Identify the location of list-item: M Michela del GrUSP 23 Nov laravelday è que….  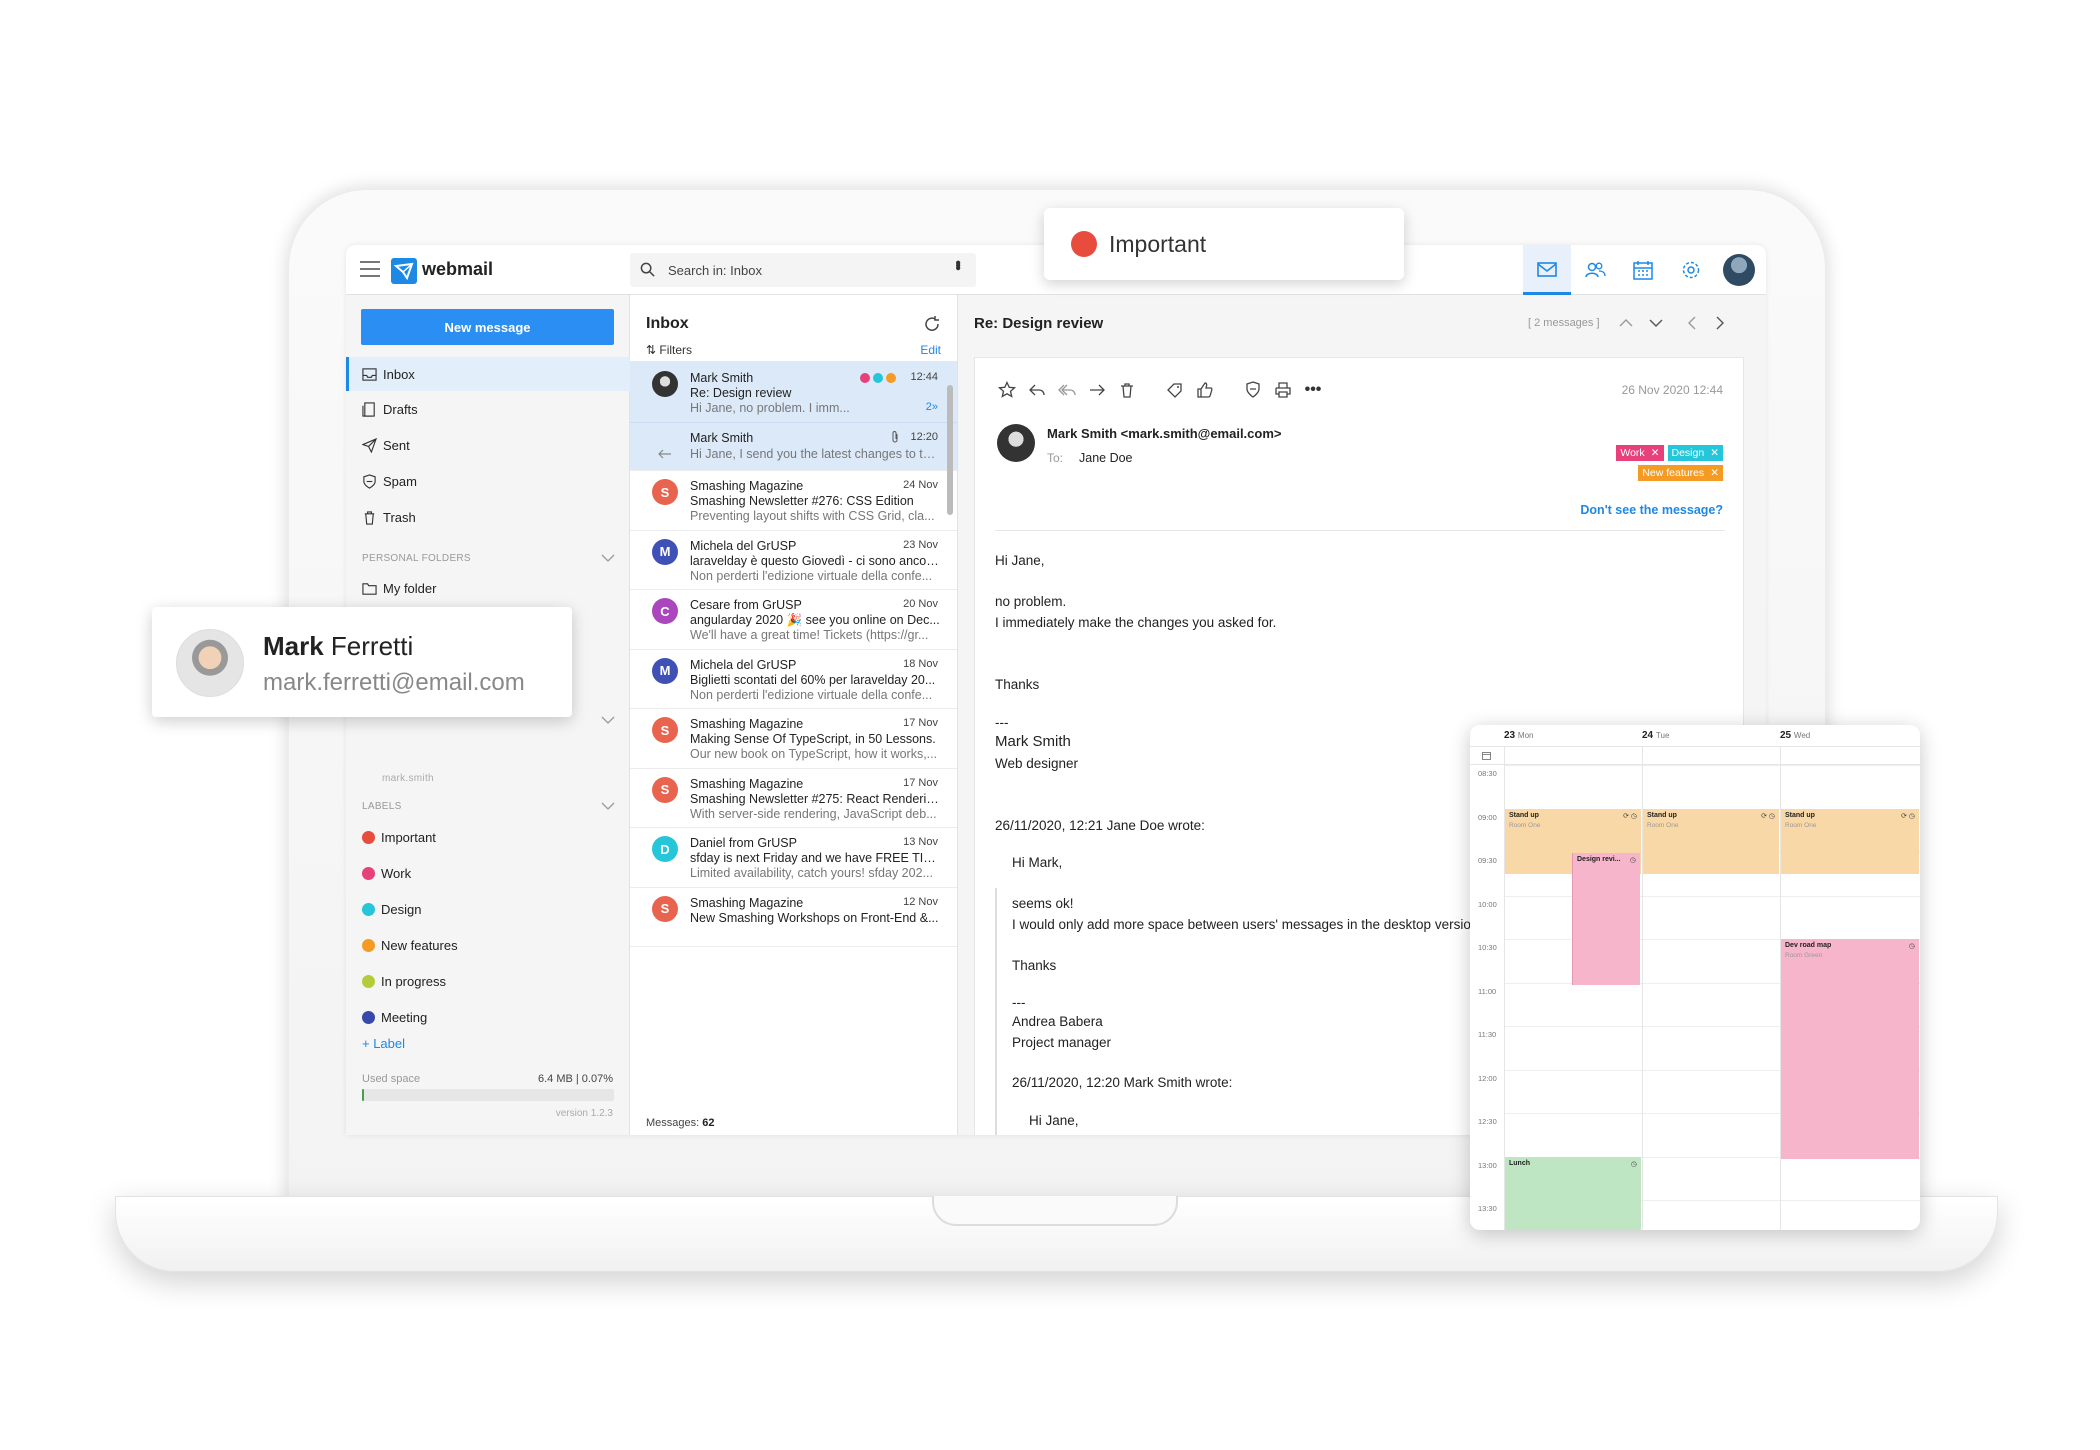
(793, 560).